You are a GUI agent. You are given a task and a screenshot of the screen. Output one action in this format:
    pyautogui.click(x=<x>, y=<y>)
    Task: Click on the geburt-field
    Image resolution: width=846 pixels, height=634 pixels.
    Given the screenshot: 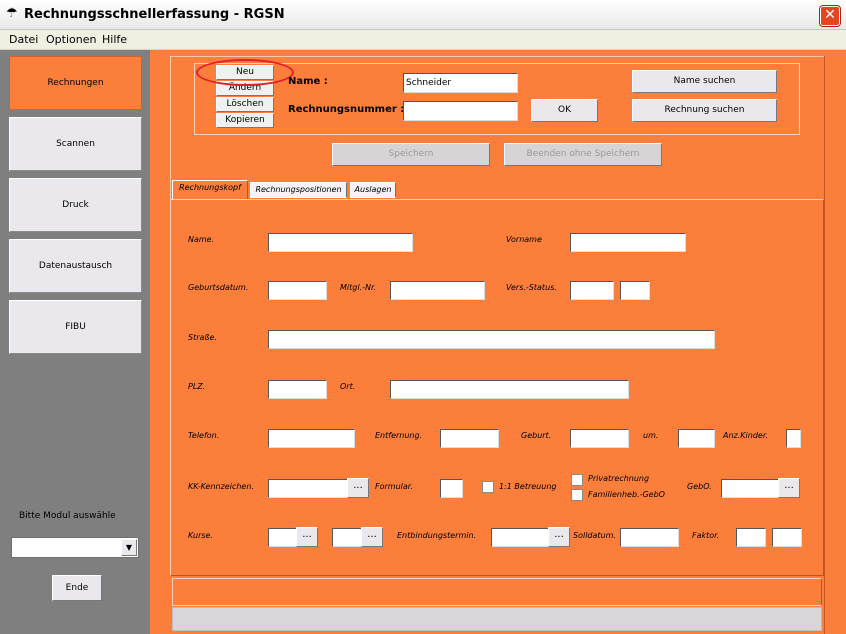 What is the action you would take?
    pyautogui.click(x=599, y=438)
    